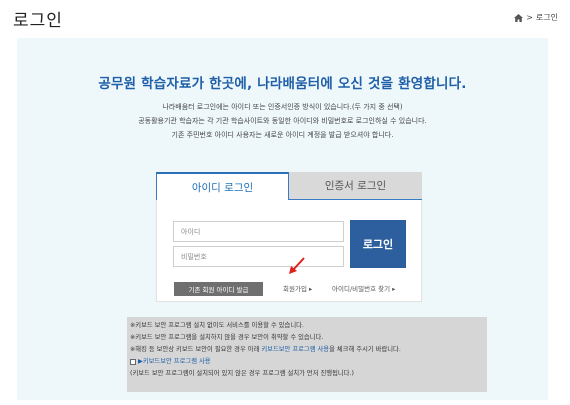 The height and width of the screenshot is (405, 570). I want to click on tab-id-login: 아이디 로그인, so click(222, 186).